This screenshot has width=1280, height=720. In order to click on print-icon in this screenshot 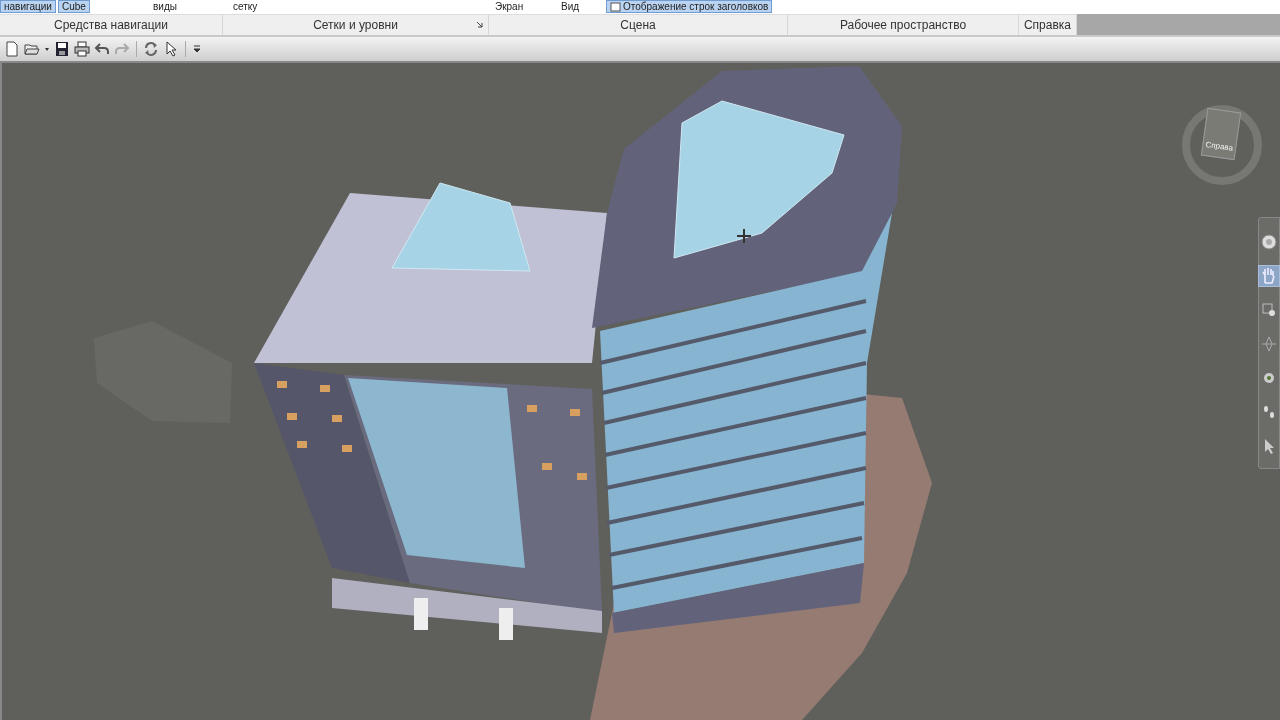, I will do `click(82, 48)`.